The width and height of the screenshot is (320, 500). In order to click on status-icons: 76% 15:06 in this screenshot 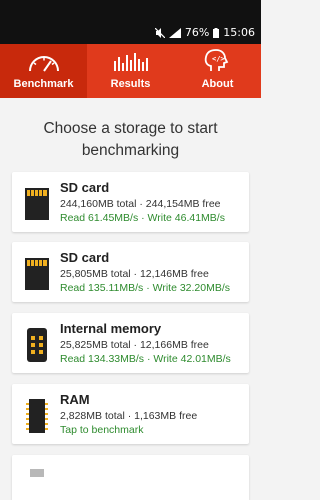, I will do `click(204, 32)`.